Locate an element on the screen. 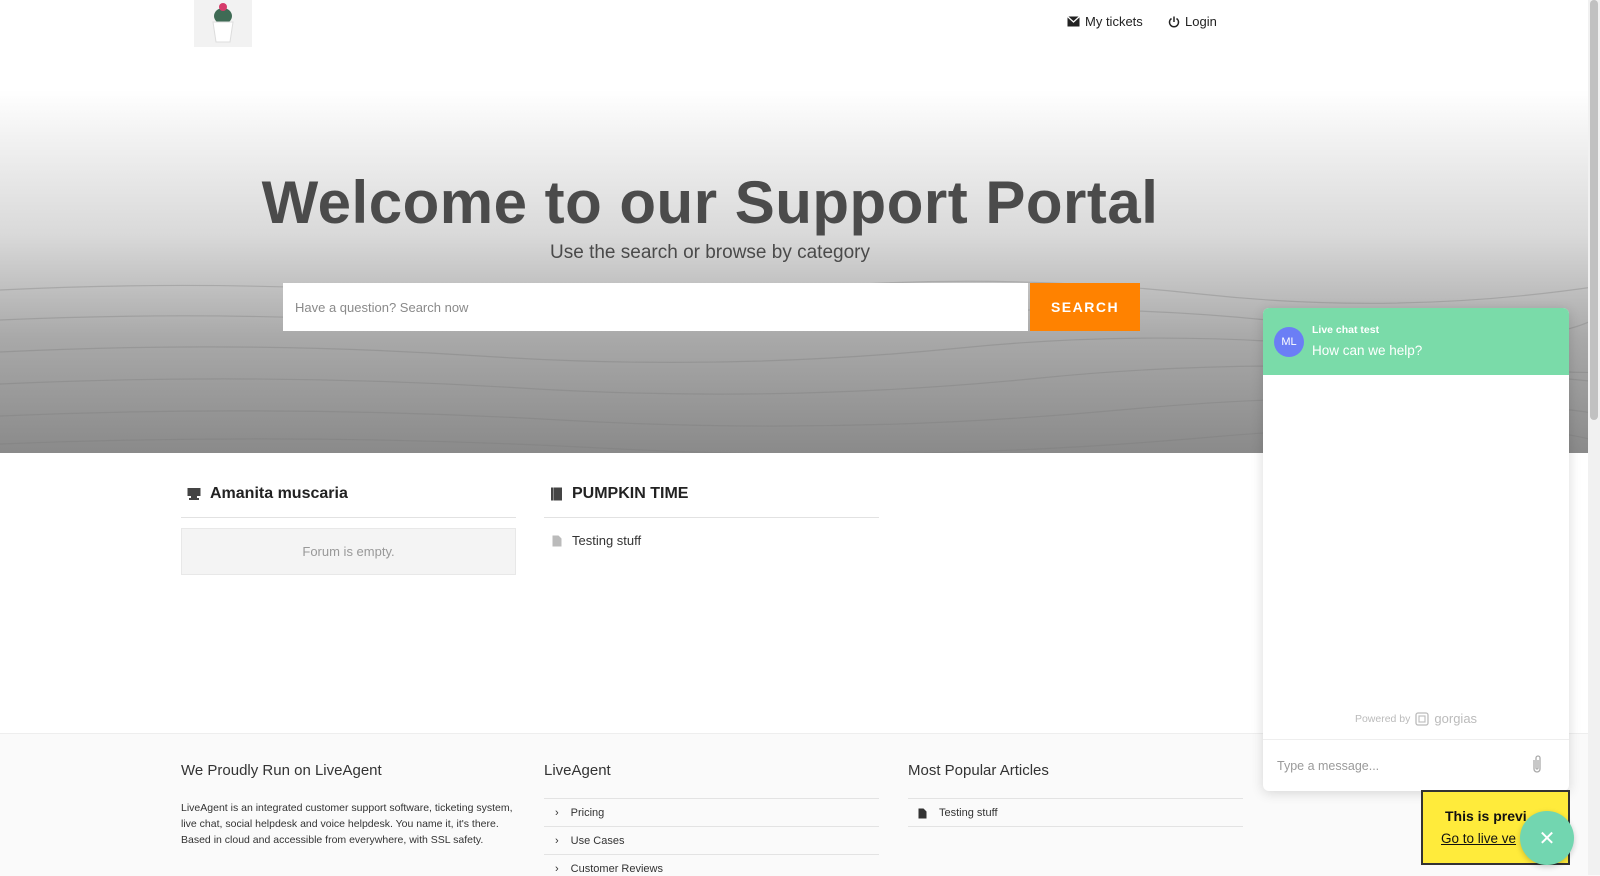  login-label: Login is located at coordinates (1201, 21).